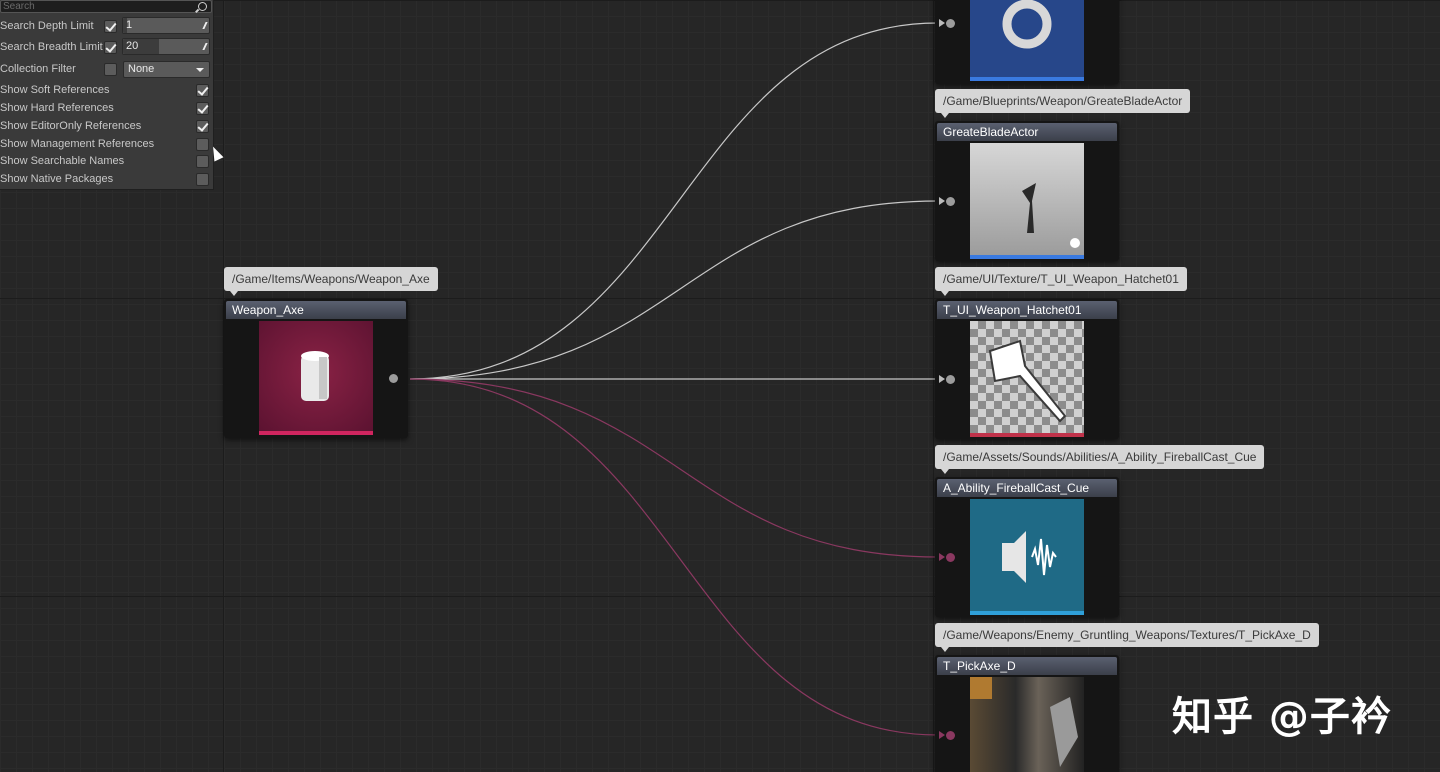 Image resolution: width=1440 pixels, height=772 pixels. What do you see at coordinates (1063, 103) in the screenshot?
I see `target-node-path: /Game/Blueprints/Weapon/GreateBladeActor` at bounding box center [1063, 103].